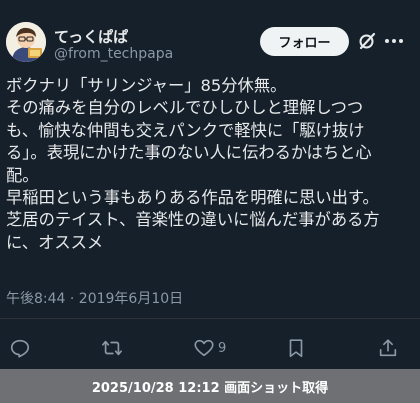  I want to click on tweet-text-line: その痛みを自分のレベルでひしひしと理解しつつ, so click(185, 108).